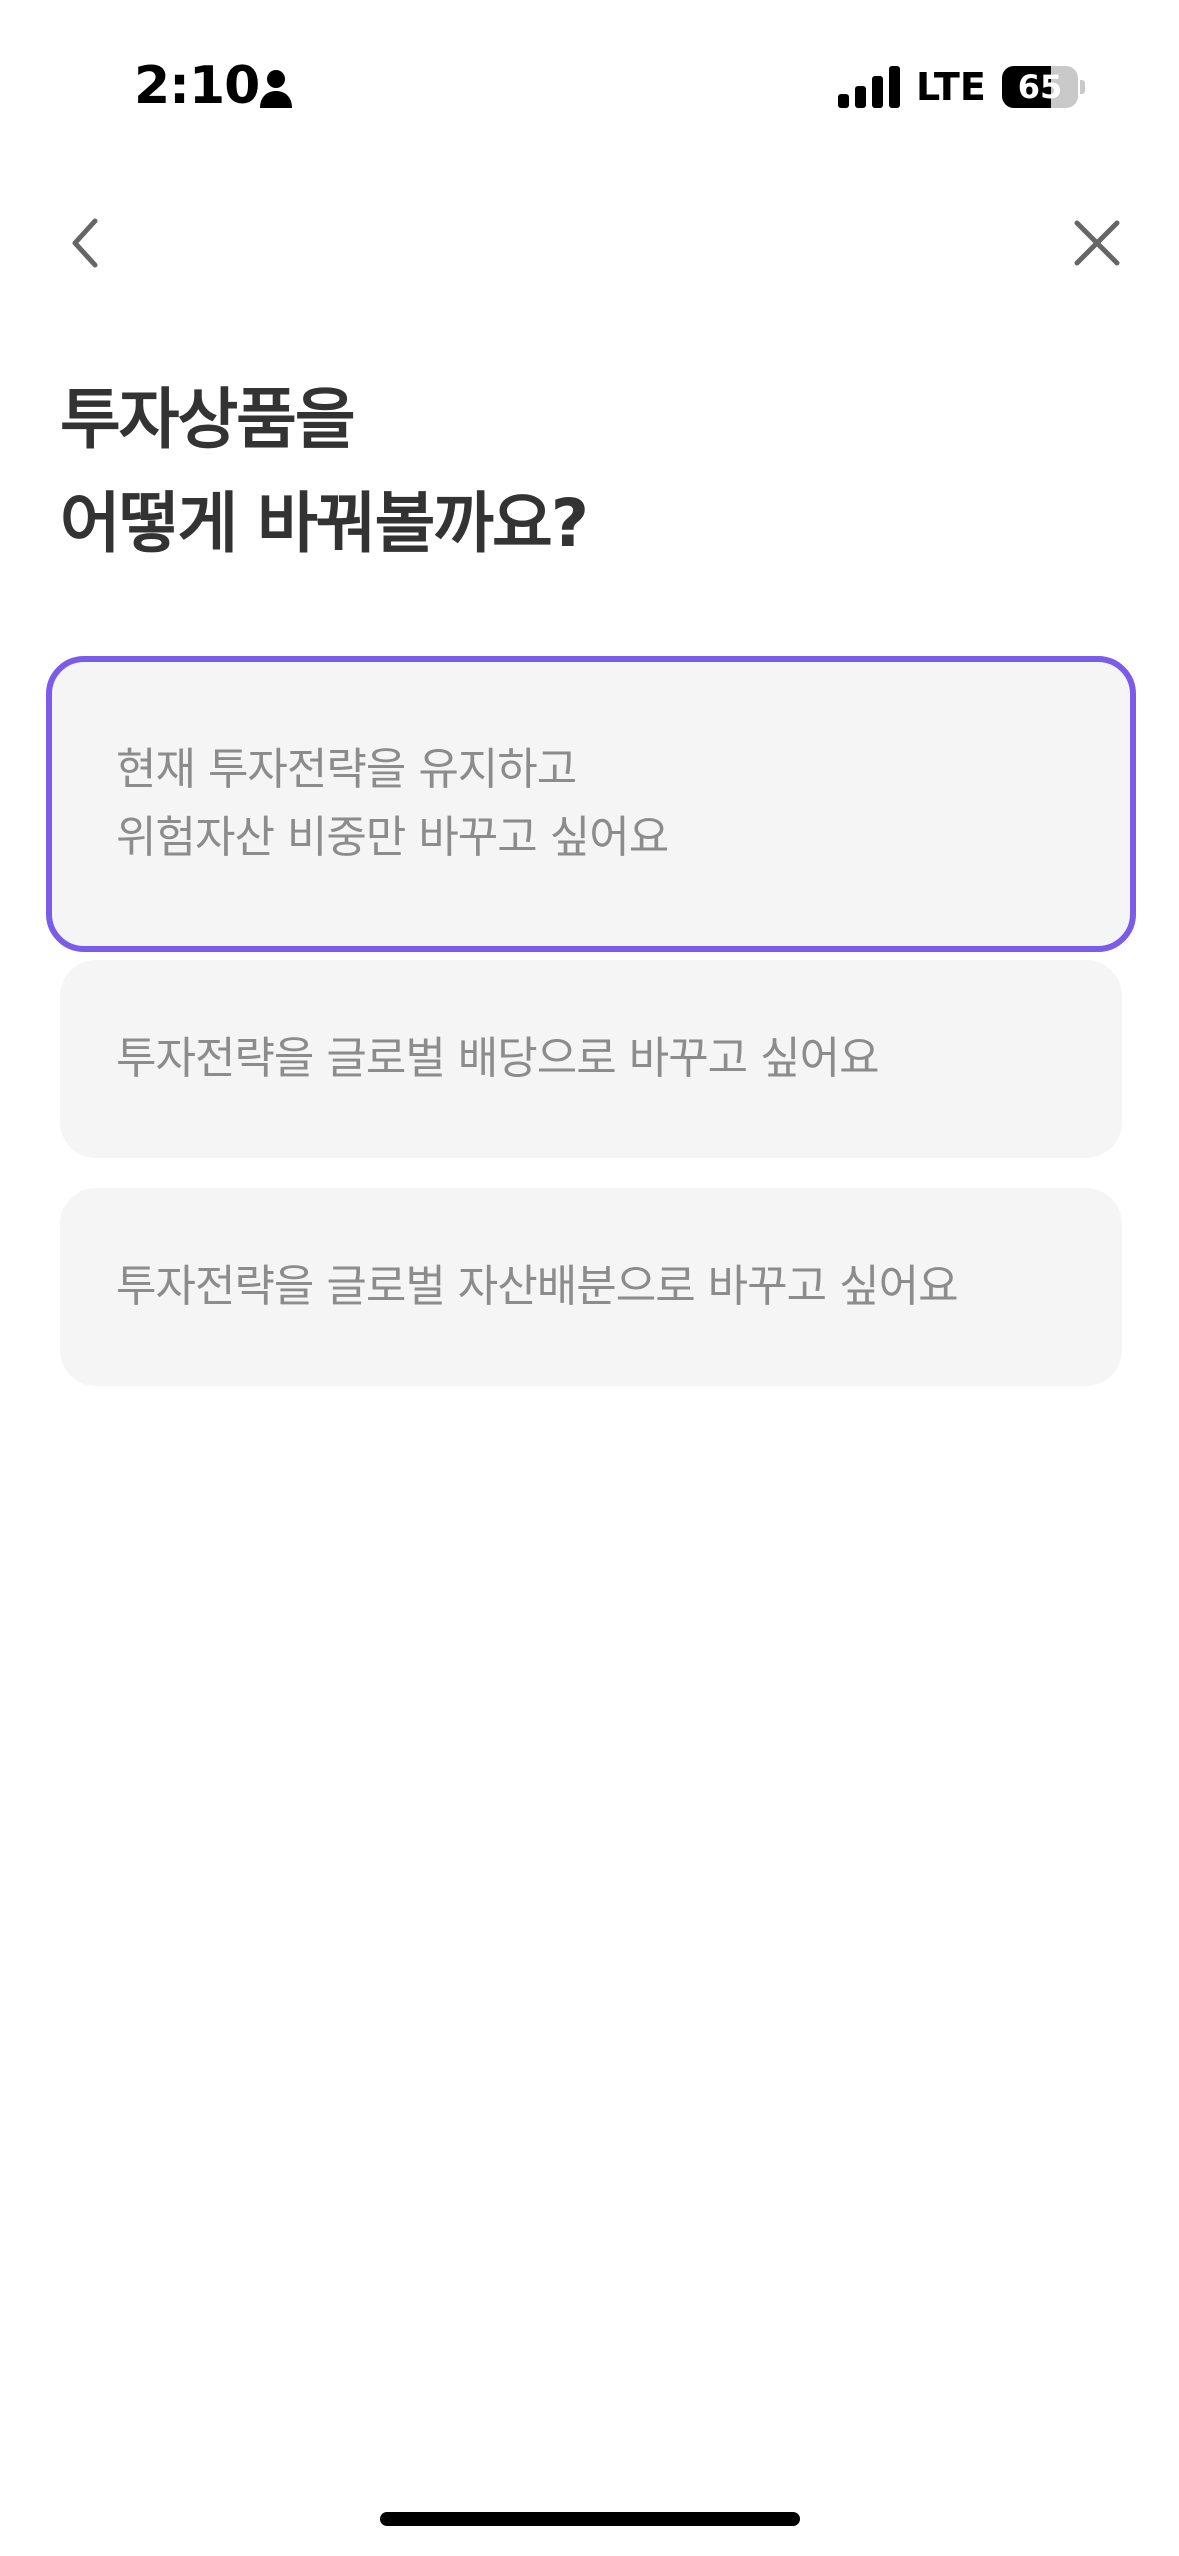 Image resolution: width=1179 pixels, height=2556 pixels. I want to click on option-label: 투자전략을 글로벌 자산배분으로 바꾸고 싶어요, so click(537, 1286).